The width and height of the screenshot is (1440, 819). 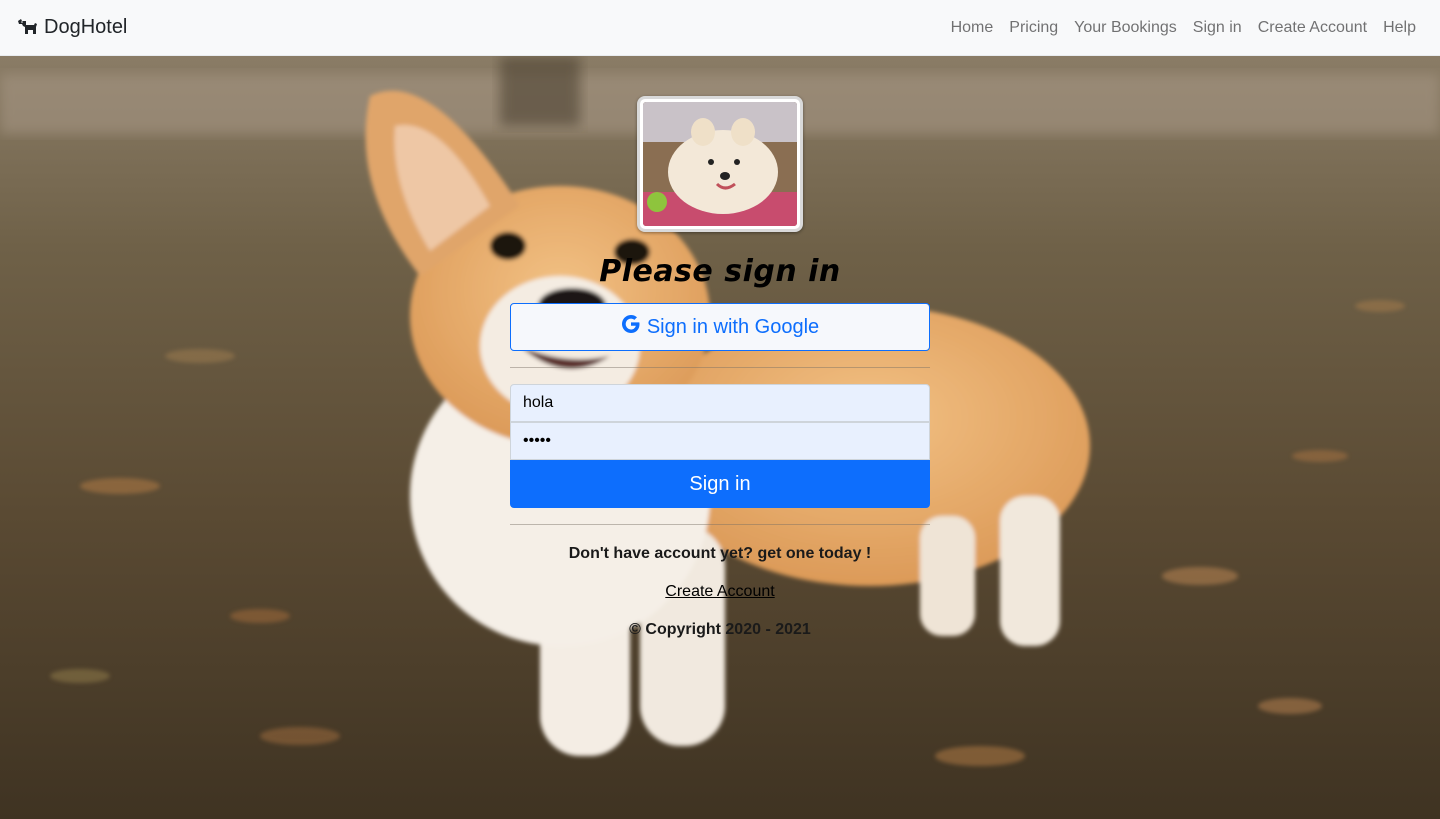 I want to click on nav-your-bookings: Your Bookings, so click(x=1125, y=28).